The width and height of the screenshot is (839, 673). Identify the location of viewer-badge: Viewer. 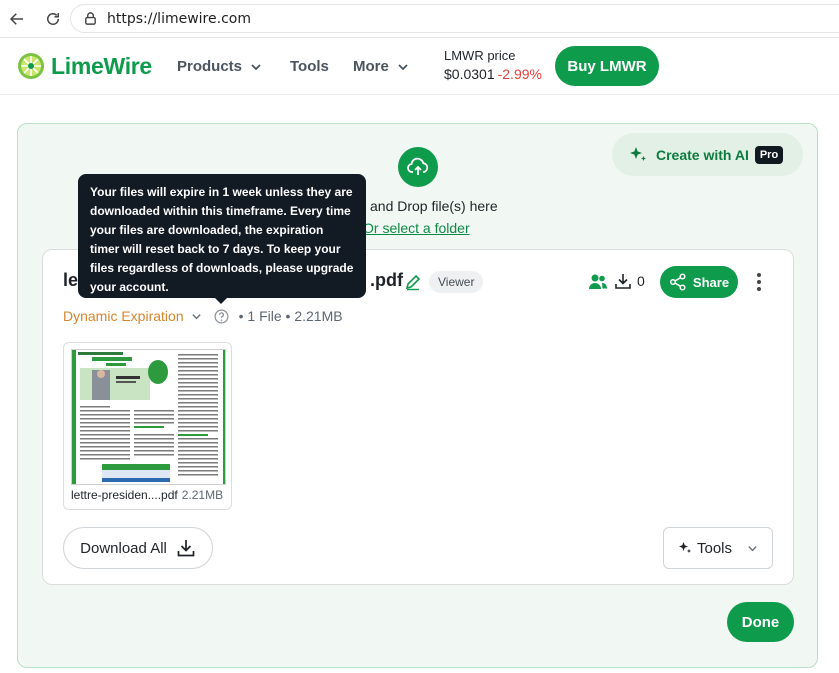
(456, 282).